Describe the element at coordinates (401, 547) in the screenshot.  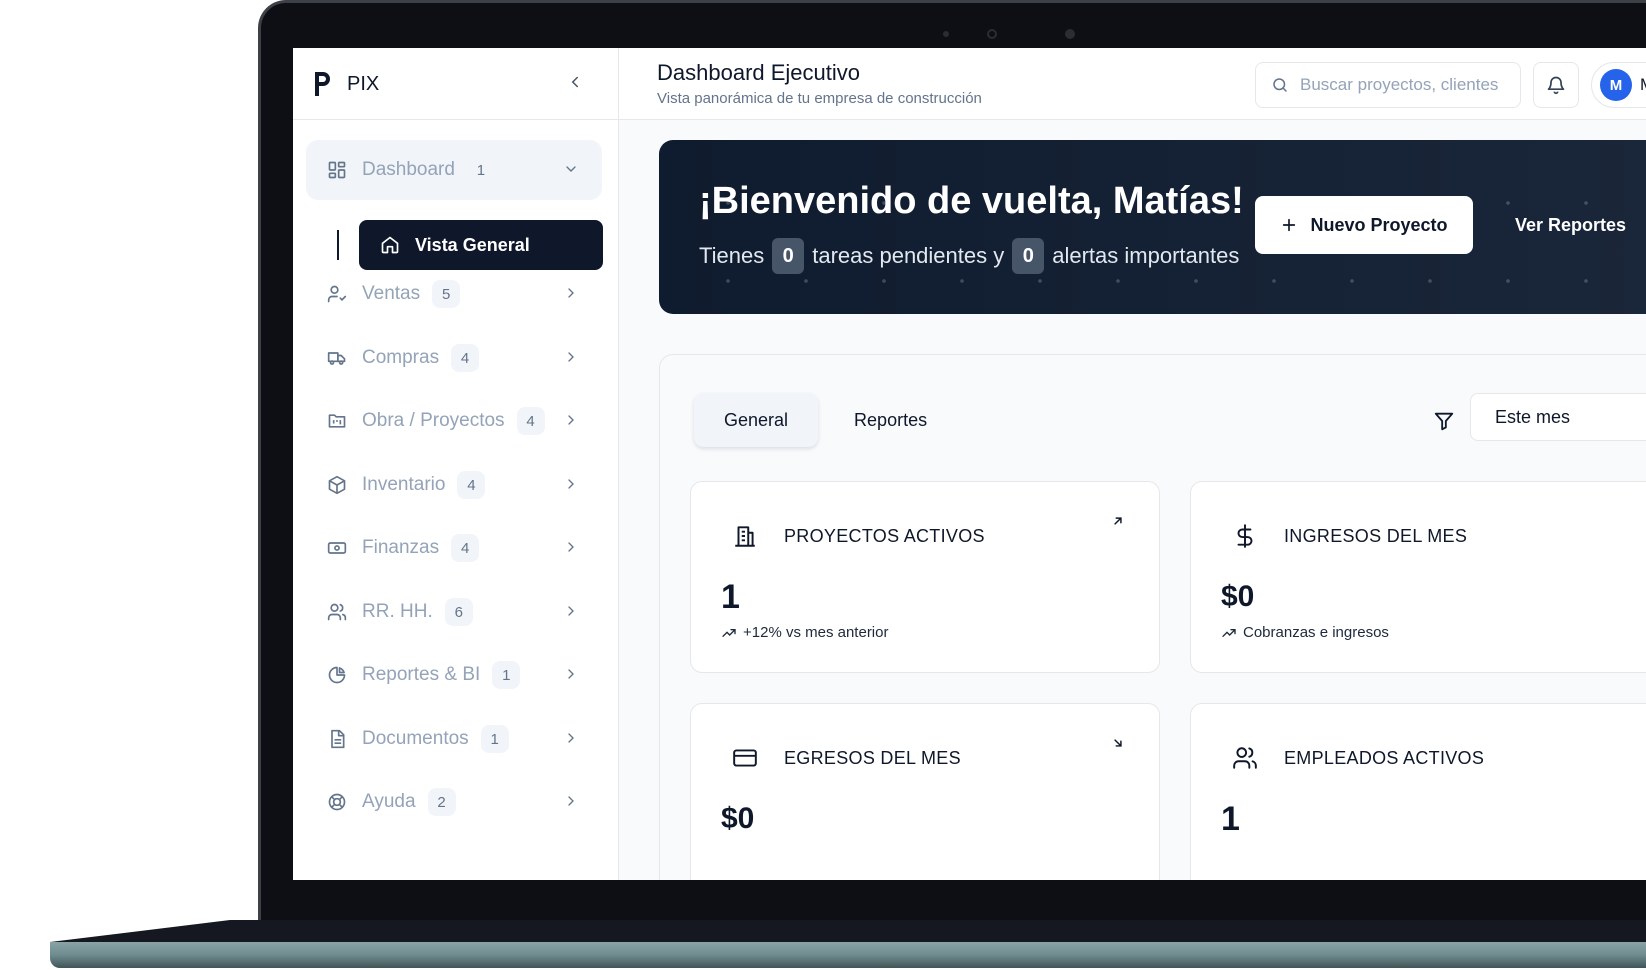
I see `sidebar-item-label: Finanzas` at that location.